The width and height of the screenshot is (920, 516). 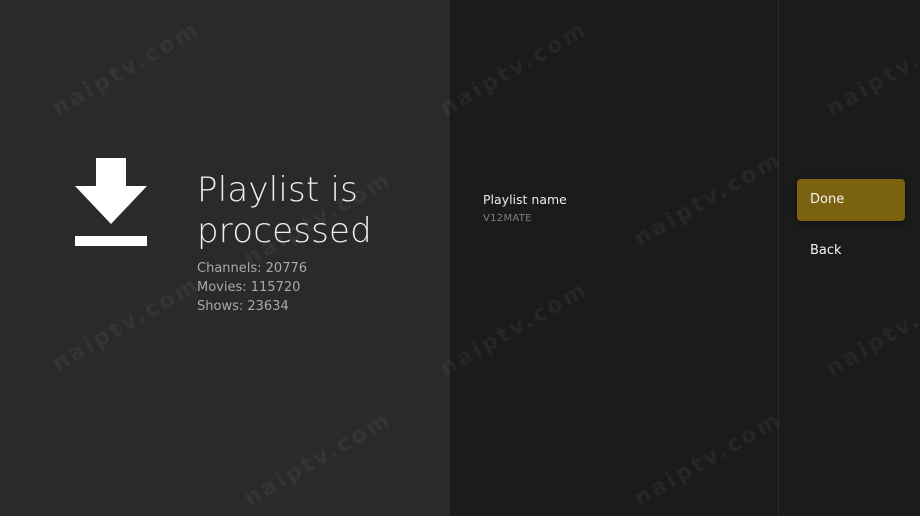 I want to click on page-title: Playlist is processed, so click(x=317, y=211).